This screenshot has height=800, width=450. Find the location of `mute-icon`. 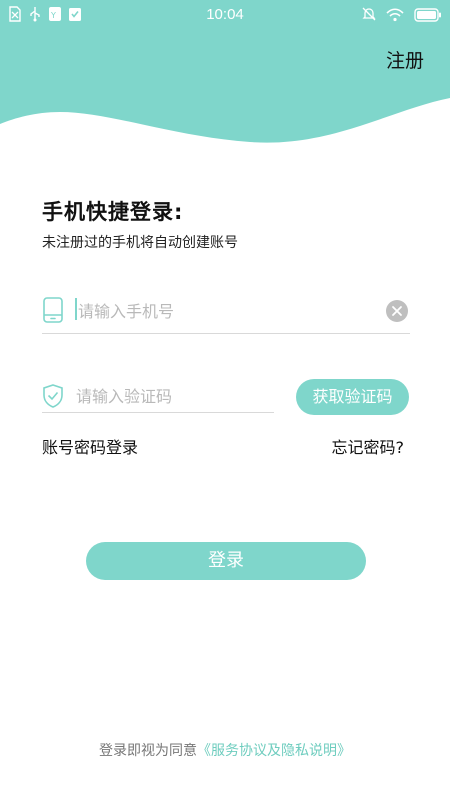

mute-icon is located at coordinates (369, 16).